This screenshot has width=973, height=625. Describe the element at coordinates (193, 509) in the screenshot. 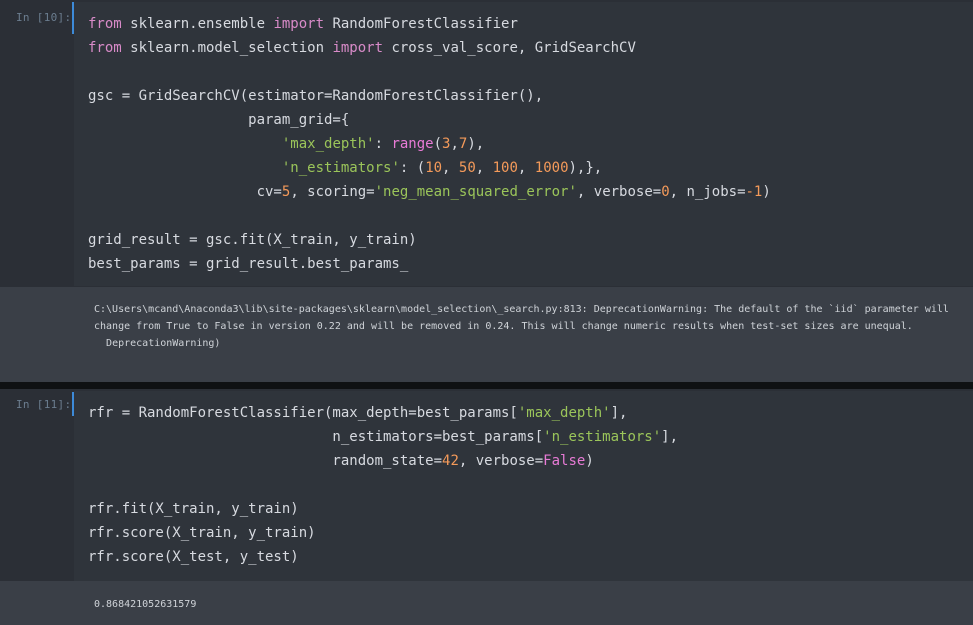

I see `code-token: rfr.fit(X_train, y_train)` at that location.